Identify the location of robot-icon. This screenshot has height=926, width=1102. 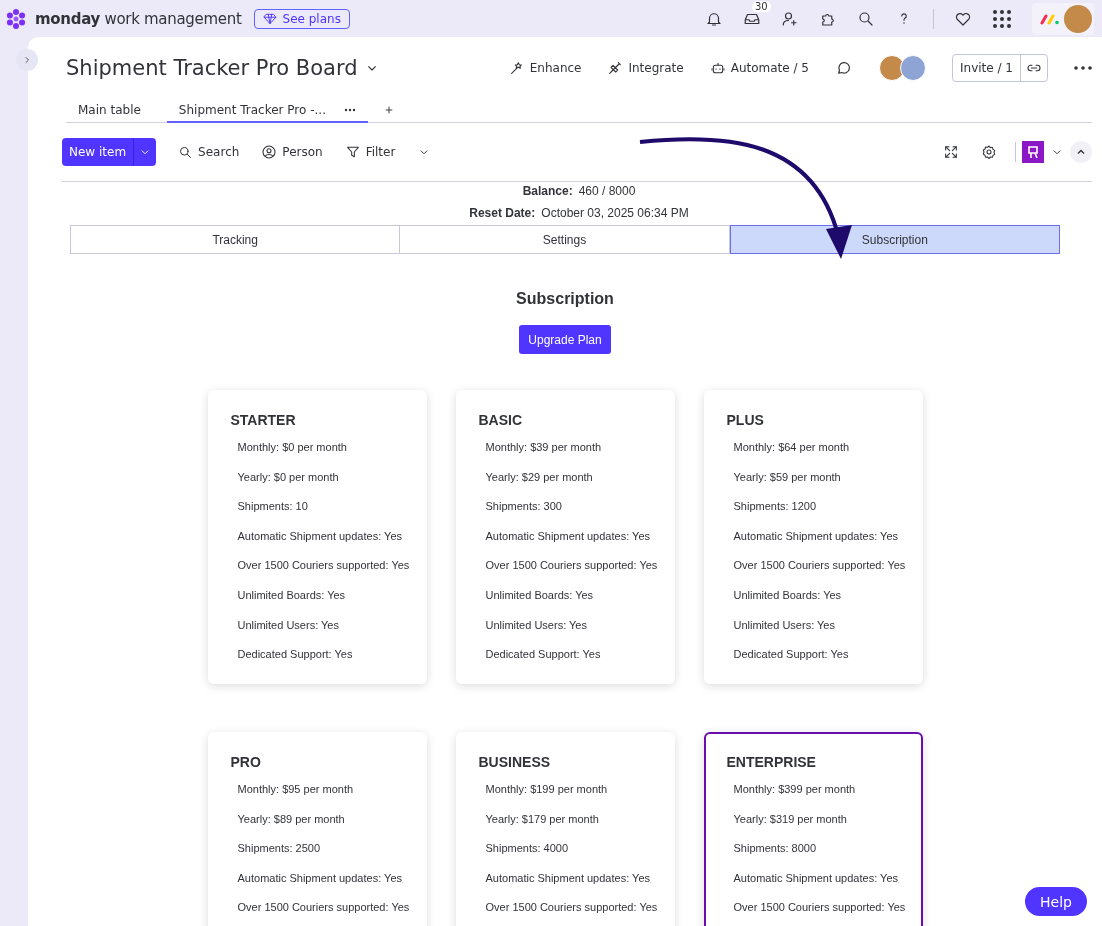
(717, 68).